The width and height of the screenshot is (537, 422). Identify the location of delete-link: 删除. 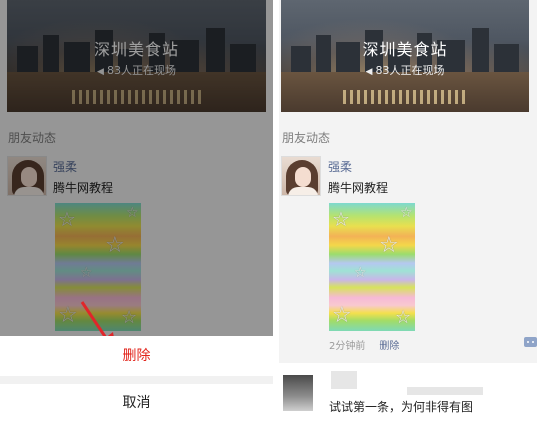
(389, 346).